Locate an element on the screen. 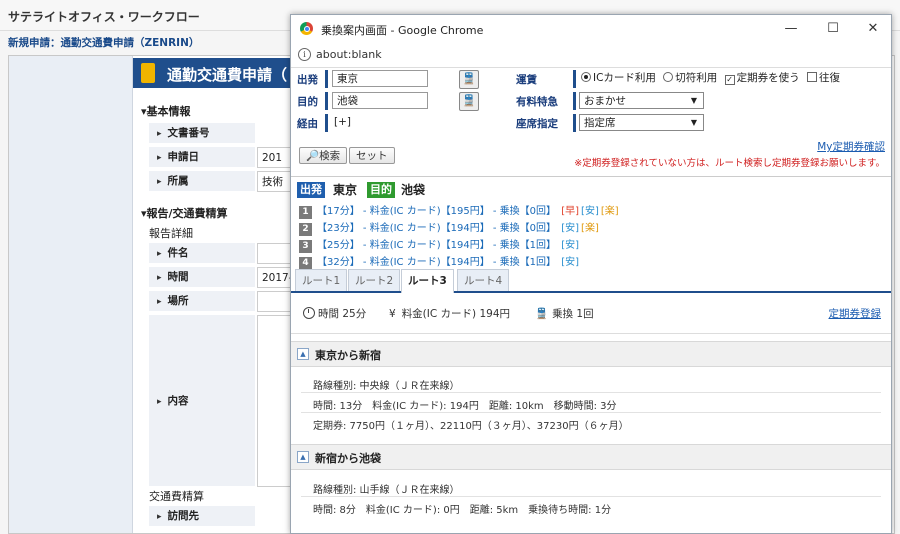  checkbox-icon: ✓ is located at coordinates (729, 80).